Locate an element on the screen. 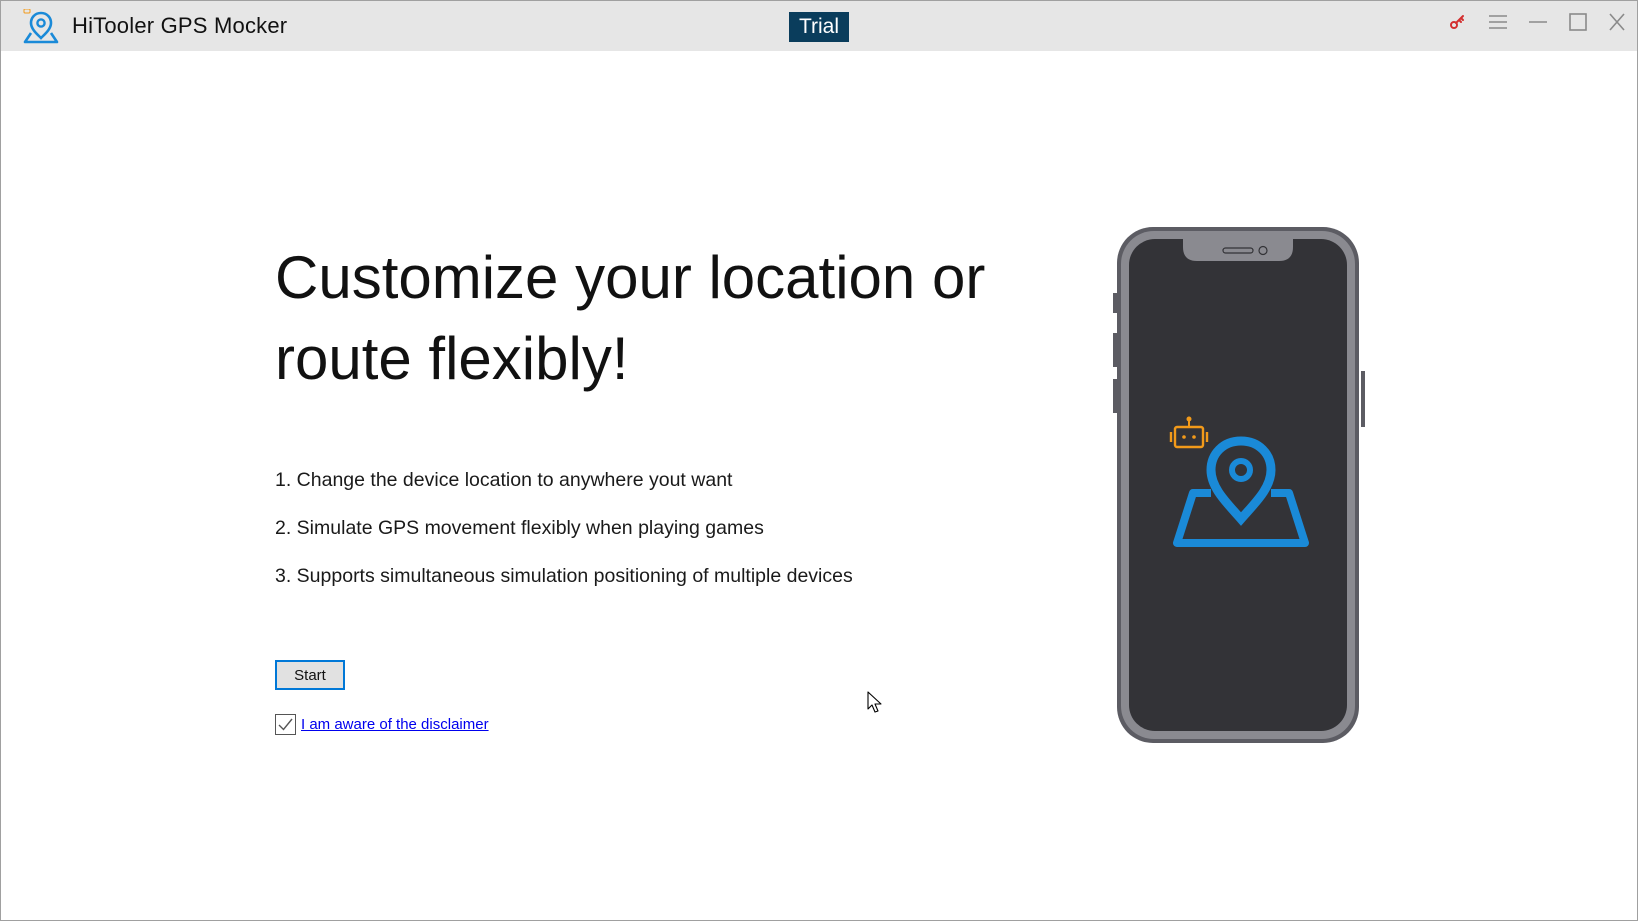 This screenshot has height=921, width=1638. app-logo-icon is located at coordinates (41, 26).